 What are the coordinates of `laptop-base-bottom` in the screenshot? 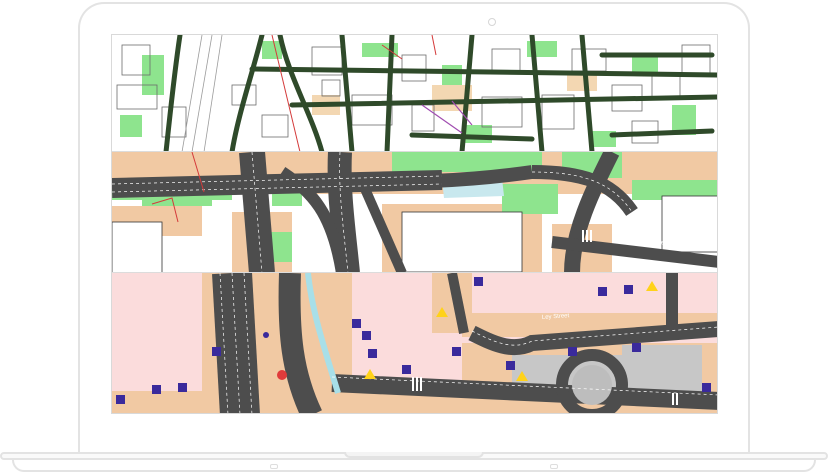 It's located at (414, 466).